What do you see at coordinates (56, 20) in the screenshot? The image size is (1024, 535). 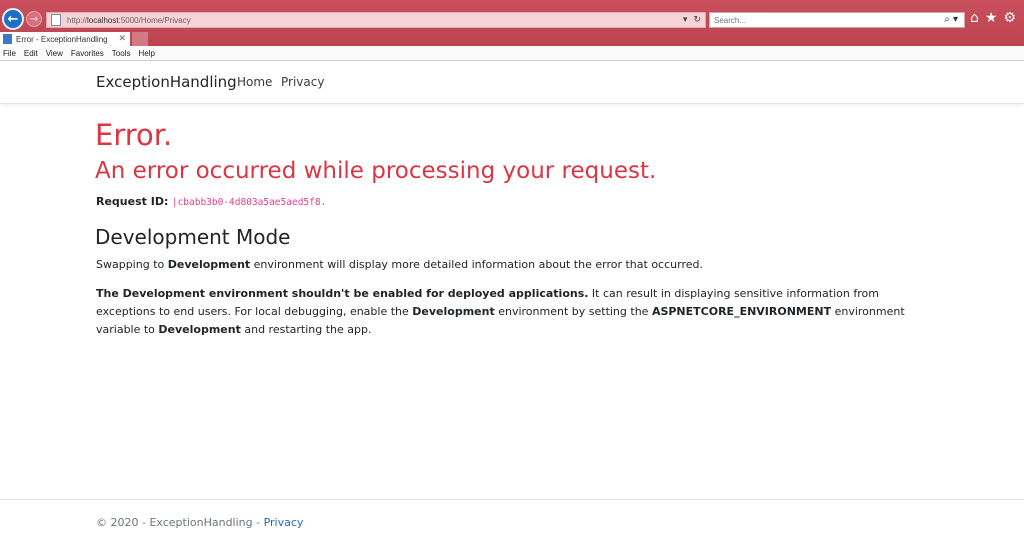 I see `page-icon` at bounding box center [56, 20].